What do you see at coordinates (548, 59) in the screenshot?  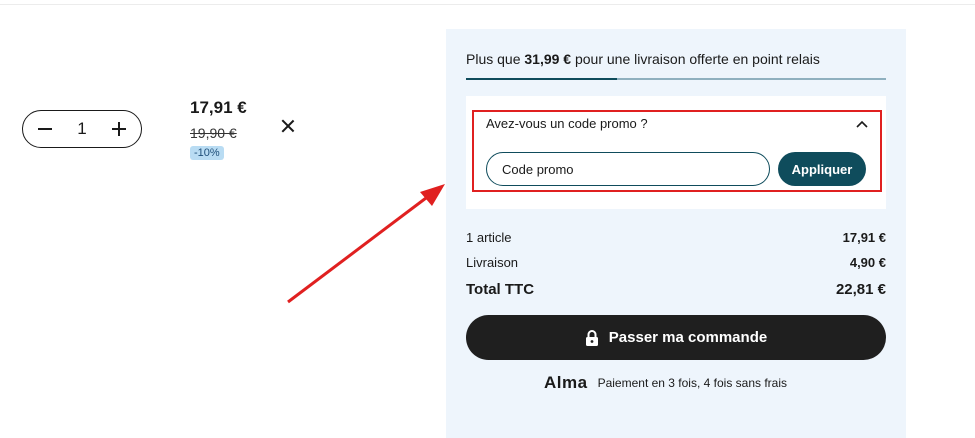 I see `shipping-remaining-amount: 31,99 €` at bounding box center [548, 59].